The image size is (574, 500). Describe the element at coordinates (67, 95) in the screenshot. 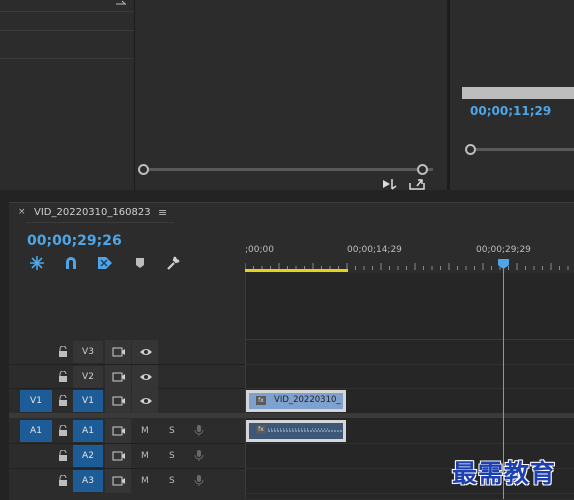

I see `project-panel` at that location.